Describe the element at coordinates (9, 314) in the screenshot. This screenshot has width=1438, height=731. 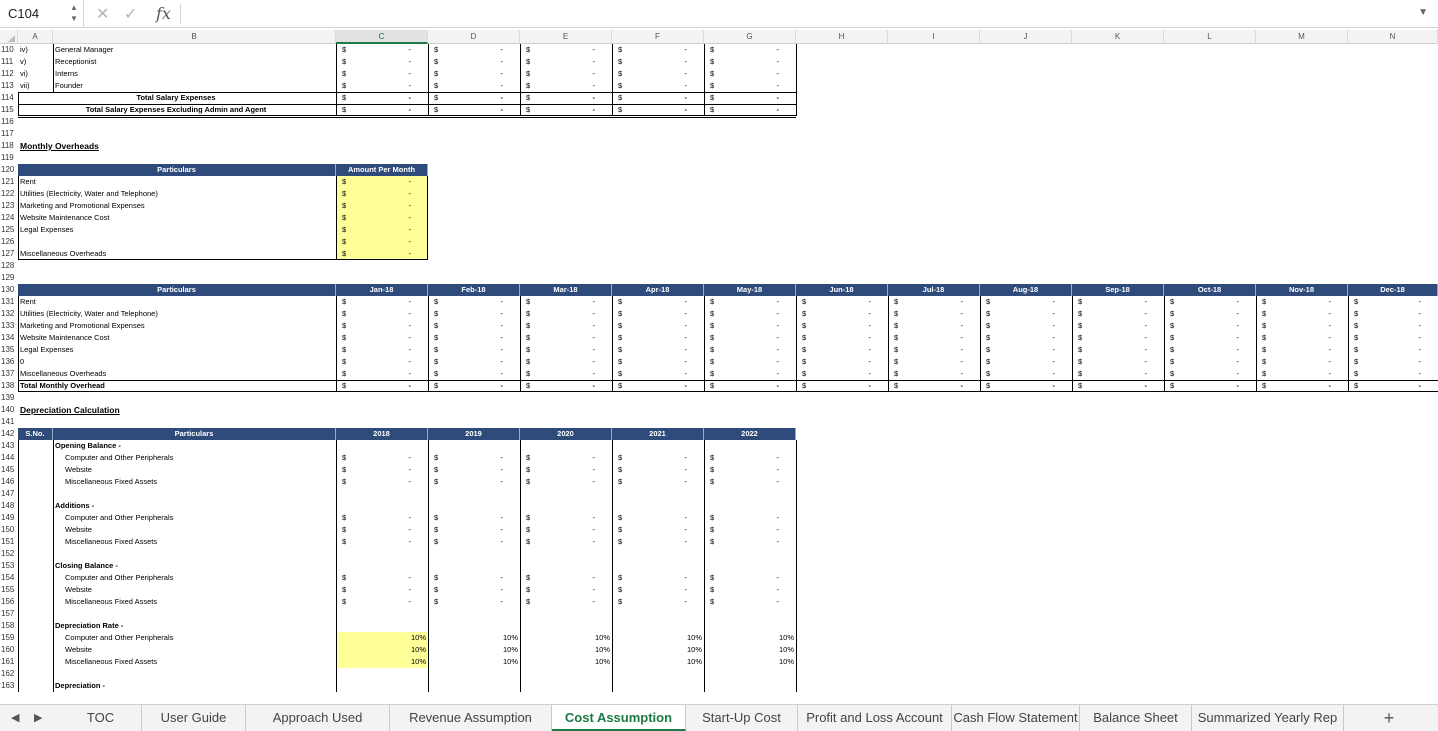
I see `row-number: 132` at that location.